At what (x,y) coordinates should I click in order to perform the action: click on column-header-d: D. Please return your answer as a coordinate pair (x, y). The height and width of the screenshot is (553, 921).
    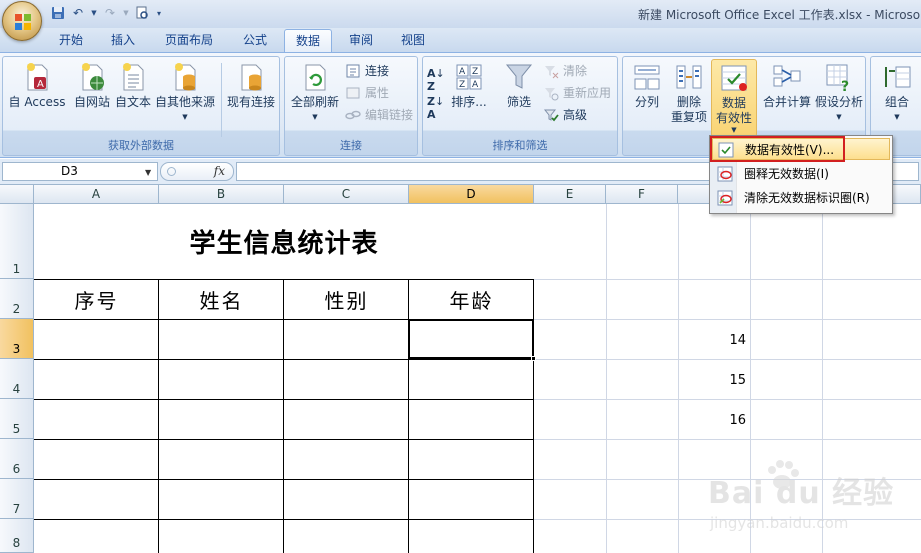
    Looking at the image, I should click on (471, 194).